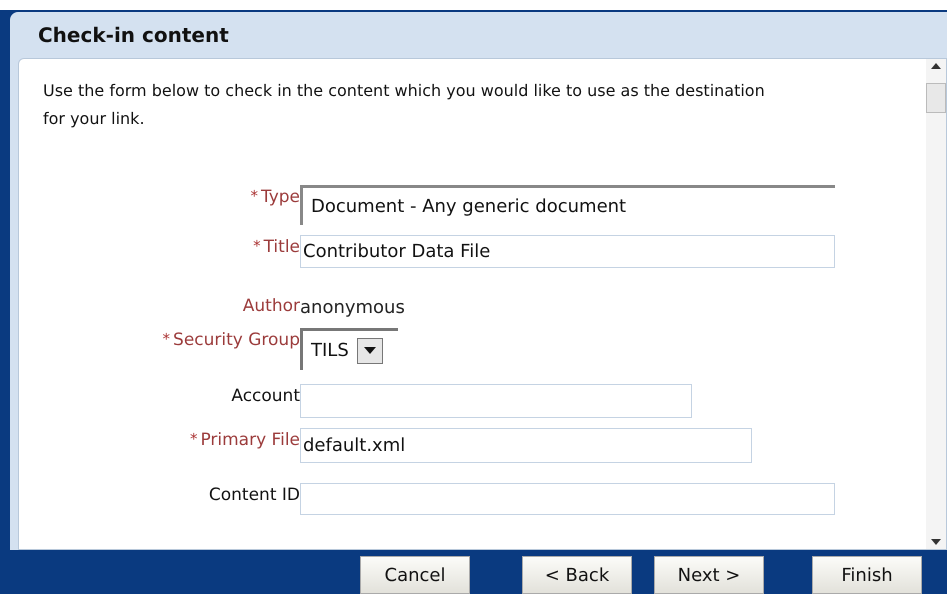 Image resolution: width=947 pixels, height=594 pixels. Describe the element at coordinates (250, 440) in the screenshot. I see `field-label: Primary File` at that location.